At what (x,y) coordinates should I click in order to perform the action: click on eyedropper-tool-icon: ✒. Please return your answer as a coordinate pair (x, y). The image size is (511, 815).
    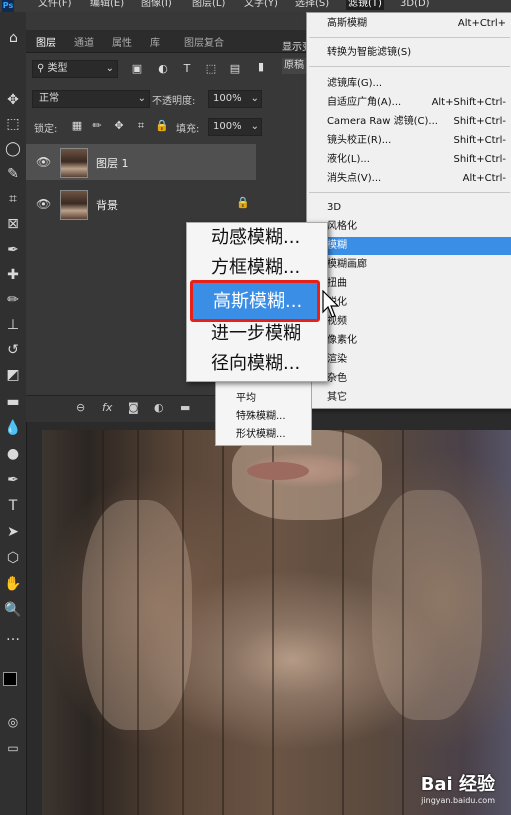
    Looking at the image, I should click on (13, 250).